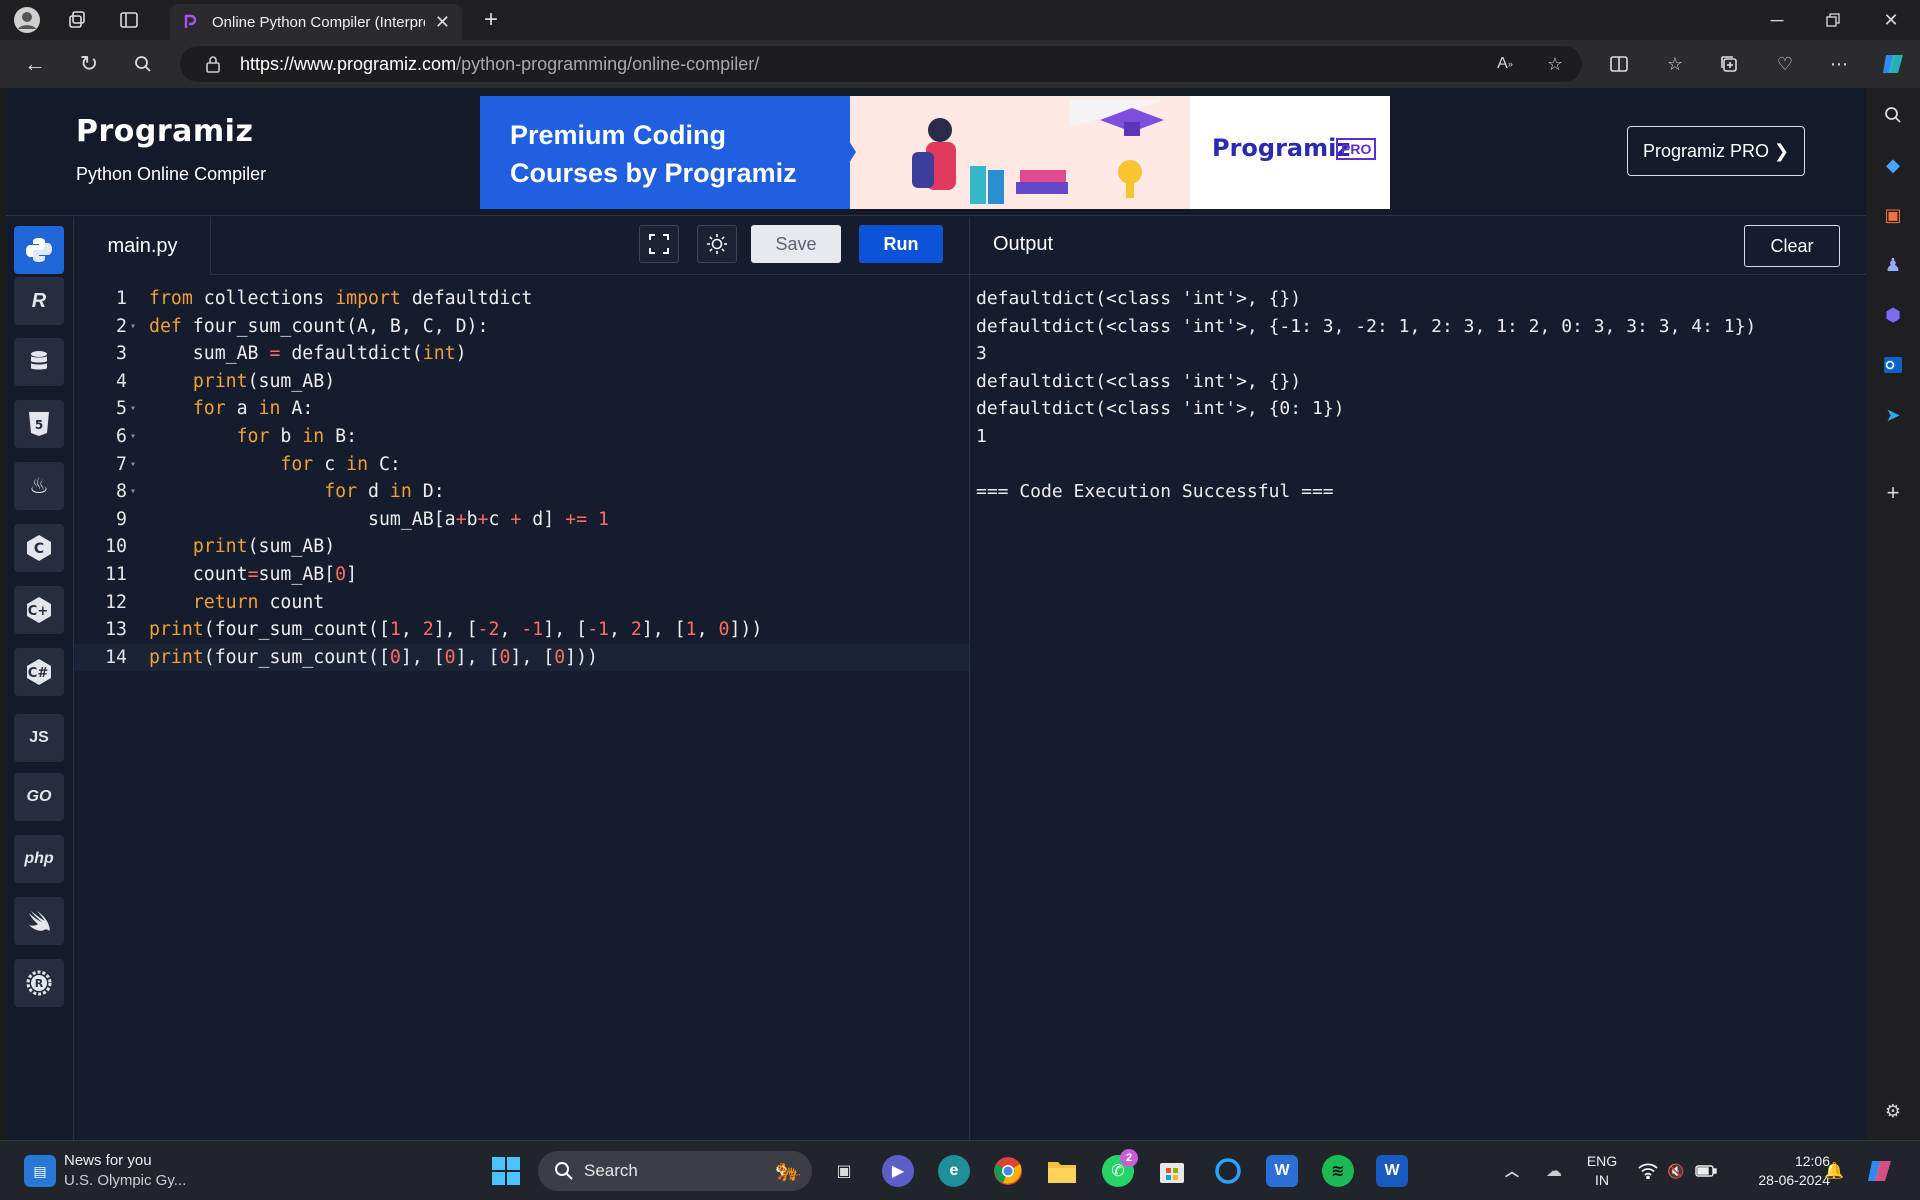 The height and width of the screenshot is (1200, 1920). Describe the element at coordinates (39, 486) in the screenshot. I see `lang-java-icon: ♨` at that location.